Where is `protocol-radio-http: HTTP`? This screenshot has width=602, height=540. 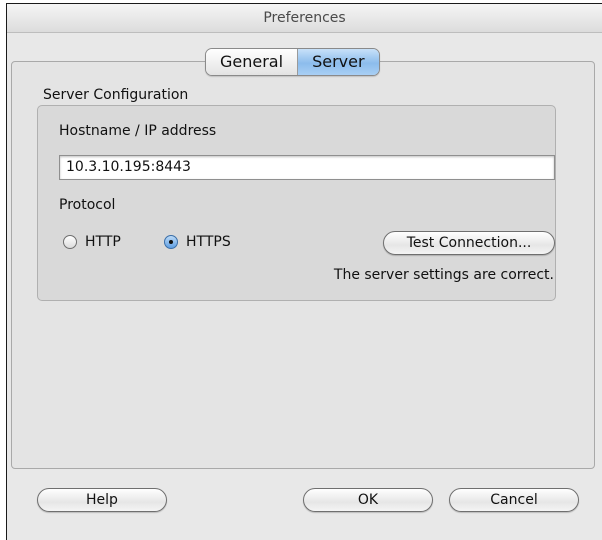
protocol-radio-http: HTTP is located at coordinates (92, 242).